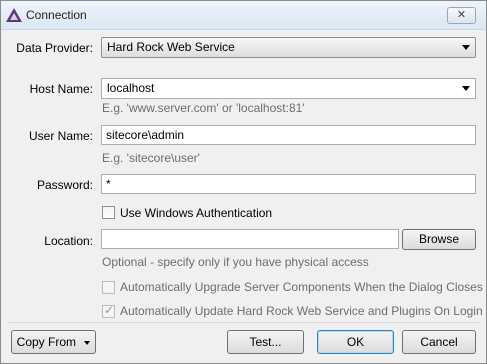 The width and height of the screenshot is (487, 364). I want to click on host-name-value: localhost, so click(131, 88).